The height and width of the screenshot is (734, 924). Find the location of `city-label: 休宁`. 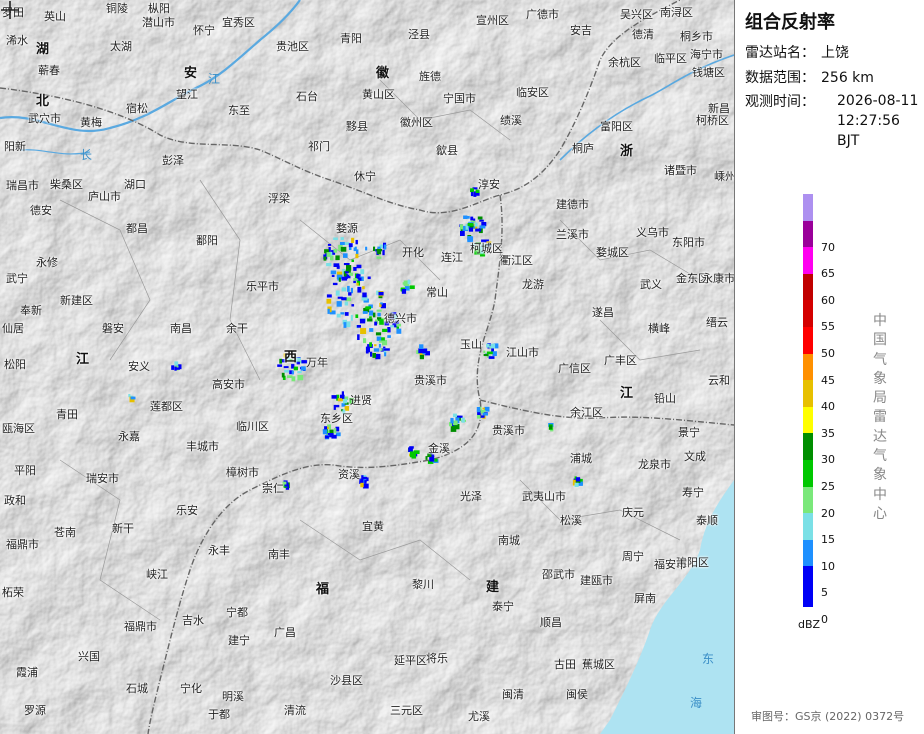

city-label: 休宁 is located at coordinates (365, 176).